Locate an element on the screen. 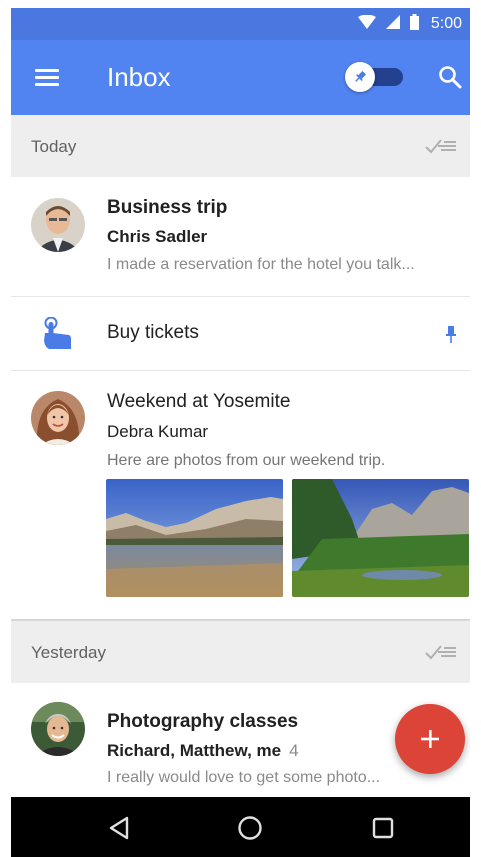 This screenshot has width=481, height=857. message-count: 4 is located at coordinates (294, 750).